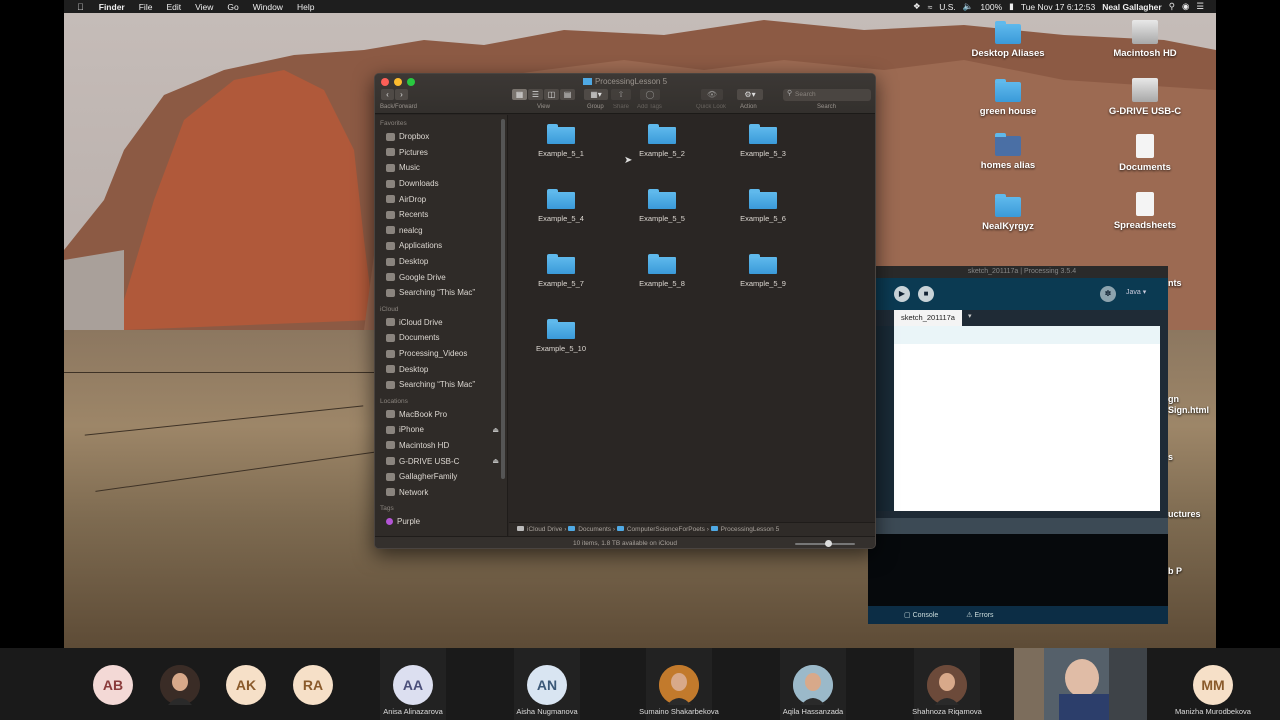 This screenshot has height=720, width=1280. I want to click on dropbox-icon: ❖, so click(917, 6).